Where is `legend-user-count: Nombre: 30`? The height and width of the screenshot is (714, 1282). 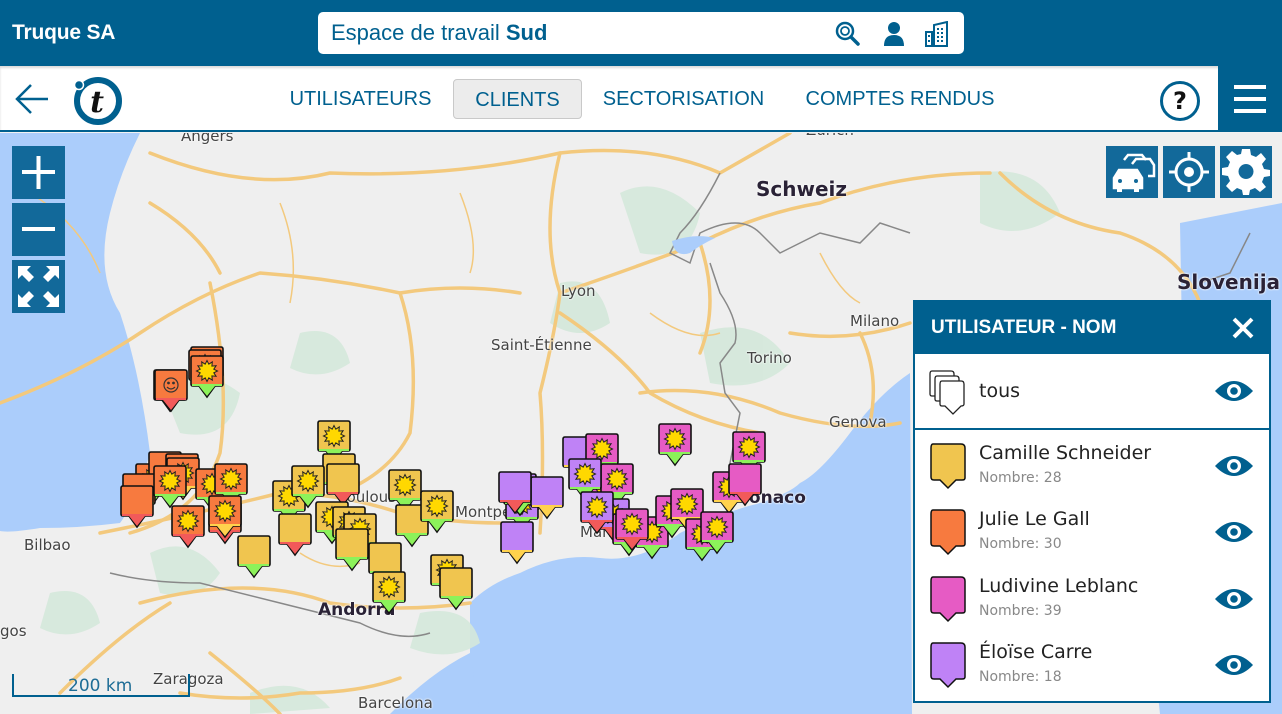 legend-user-count: Nombre: 30 is located at coordinates (1020, 544).